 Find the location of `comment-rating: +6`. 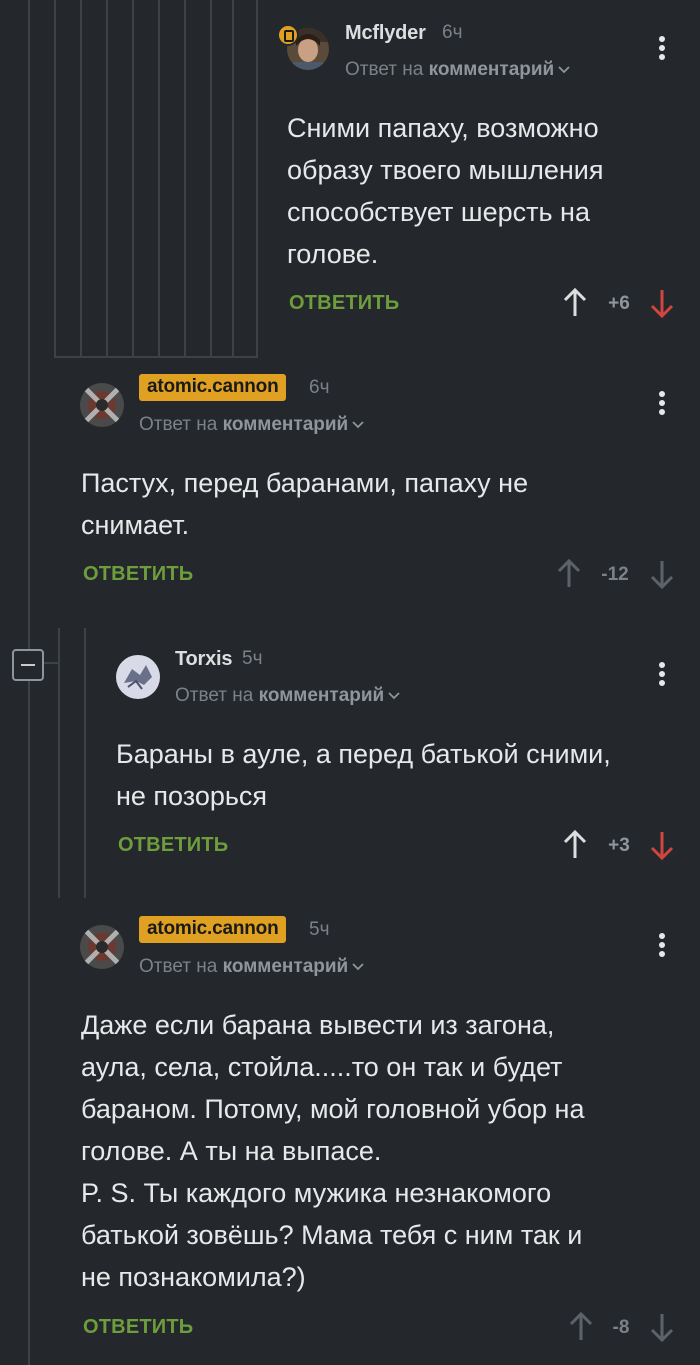

comment-rating: +6 is located at coordinates (619, 303).